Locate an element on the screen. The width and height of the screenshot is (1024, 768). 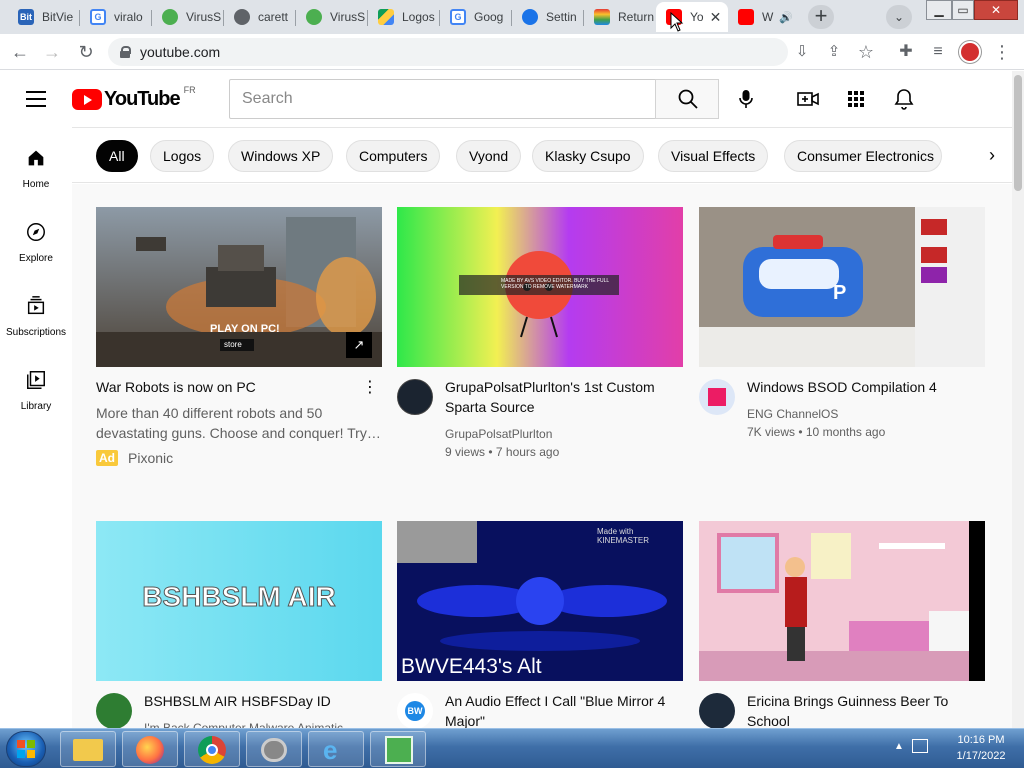
clock-date: 1/17/2022 is located at coordinates (981, 756).